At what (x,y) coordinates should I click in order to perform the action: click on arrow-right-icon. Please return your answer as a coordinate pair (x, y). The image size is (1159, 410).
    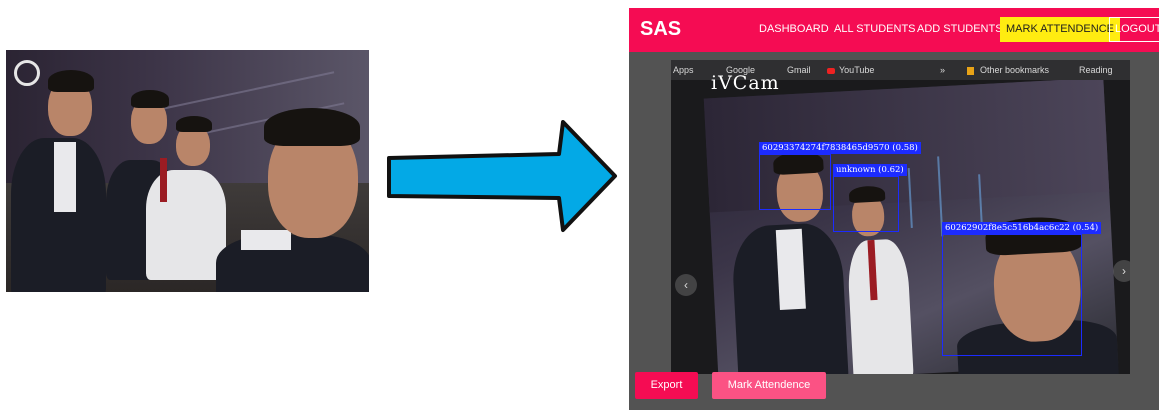
    Looking at the image, I should click on (502, 176).